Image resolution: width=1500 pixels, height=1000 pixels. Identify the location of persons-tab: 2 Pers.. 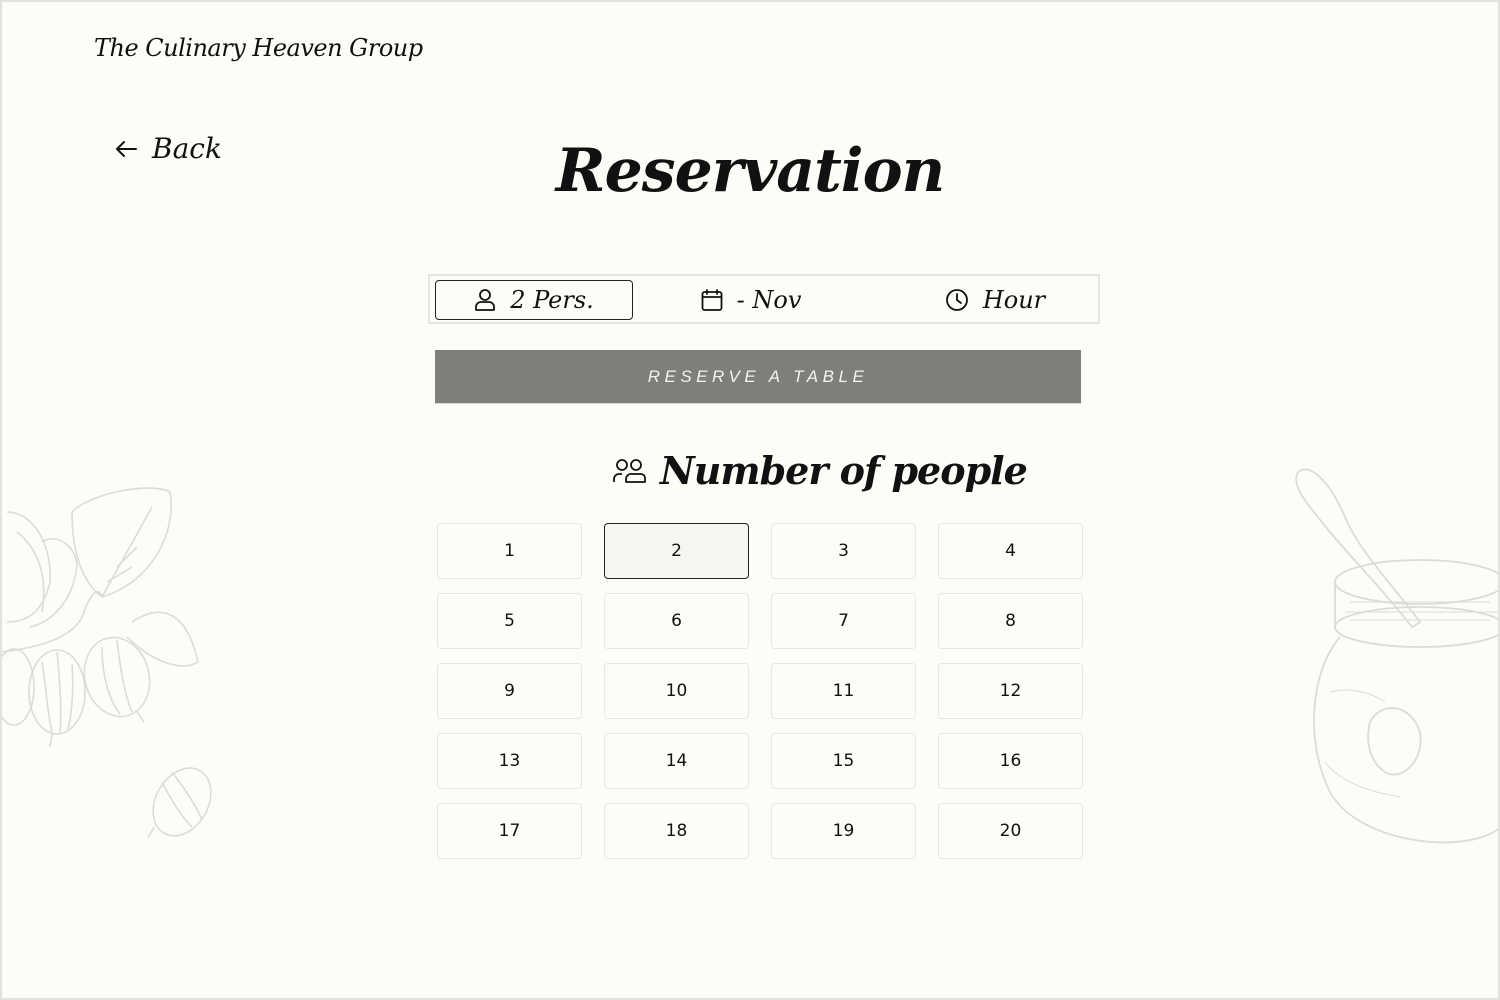
(534, 300).